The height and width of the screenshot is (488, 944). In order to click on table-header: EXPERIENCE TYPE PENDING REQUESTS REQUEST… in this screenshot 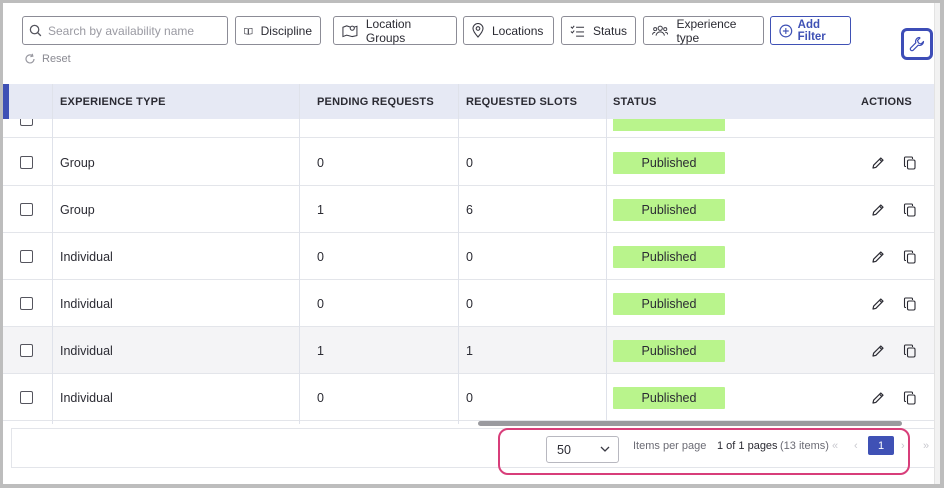, I will do `click(470, 101)`.